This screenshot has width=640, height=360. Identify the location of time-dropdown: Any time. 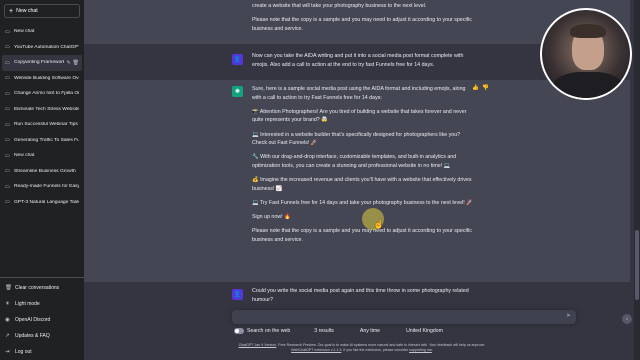
(370, 331).